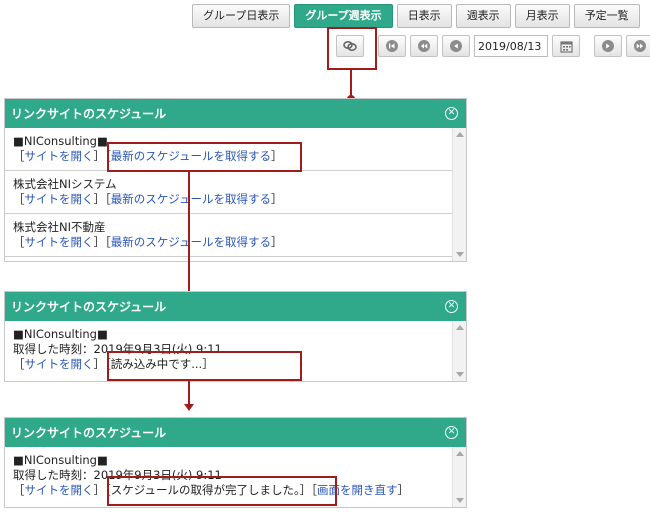 Image resolution: width=650 pixels, height=513 pixels. What do you see at coordinates (424, 16) in the screenshot?
I see `tab-day: 日表示` at bounding box center [424, 16].